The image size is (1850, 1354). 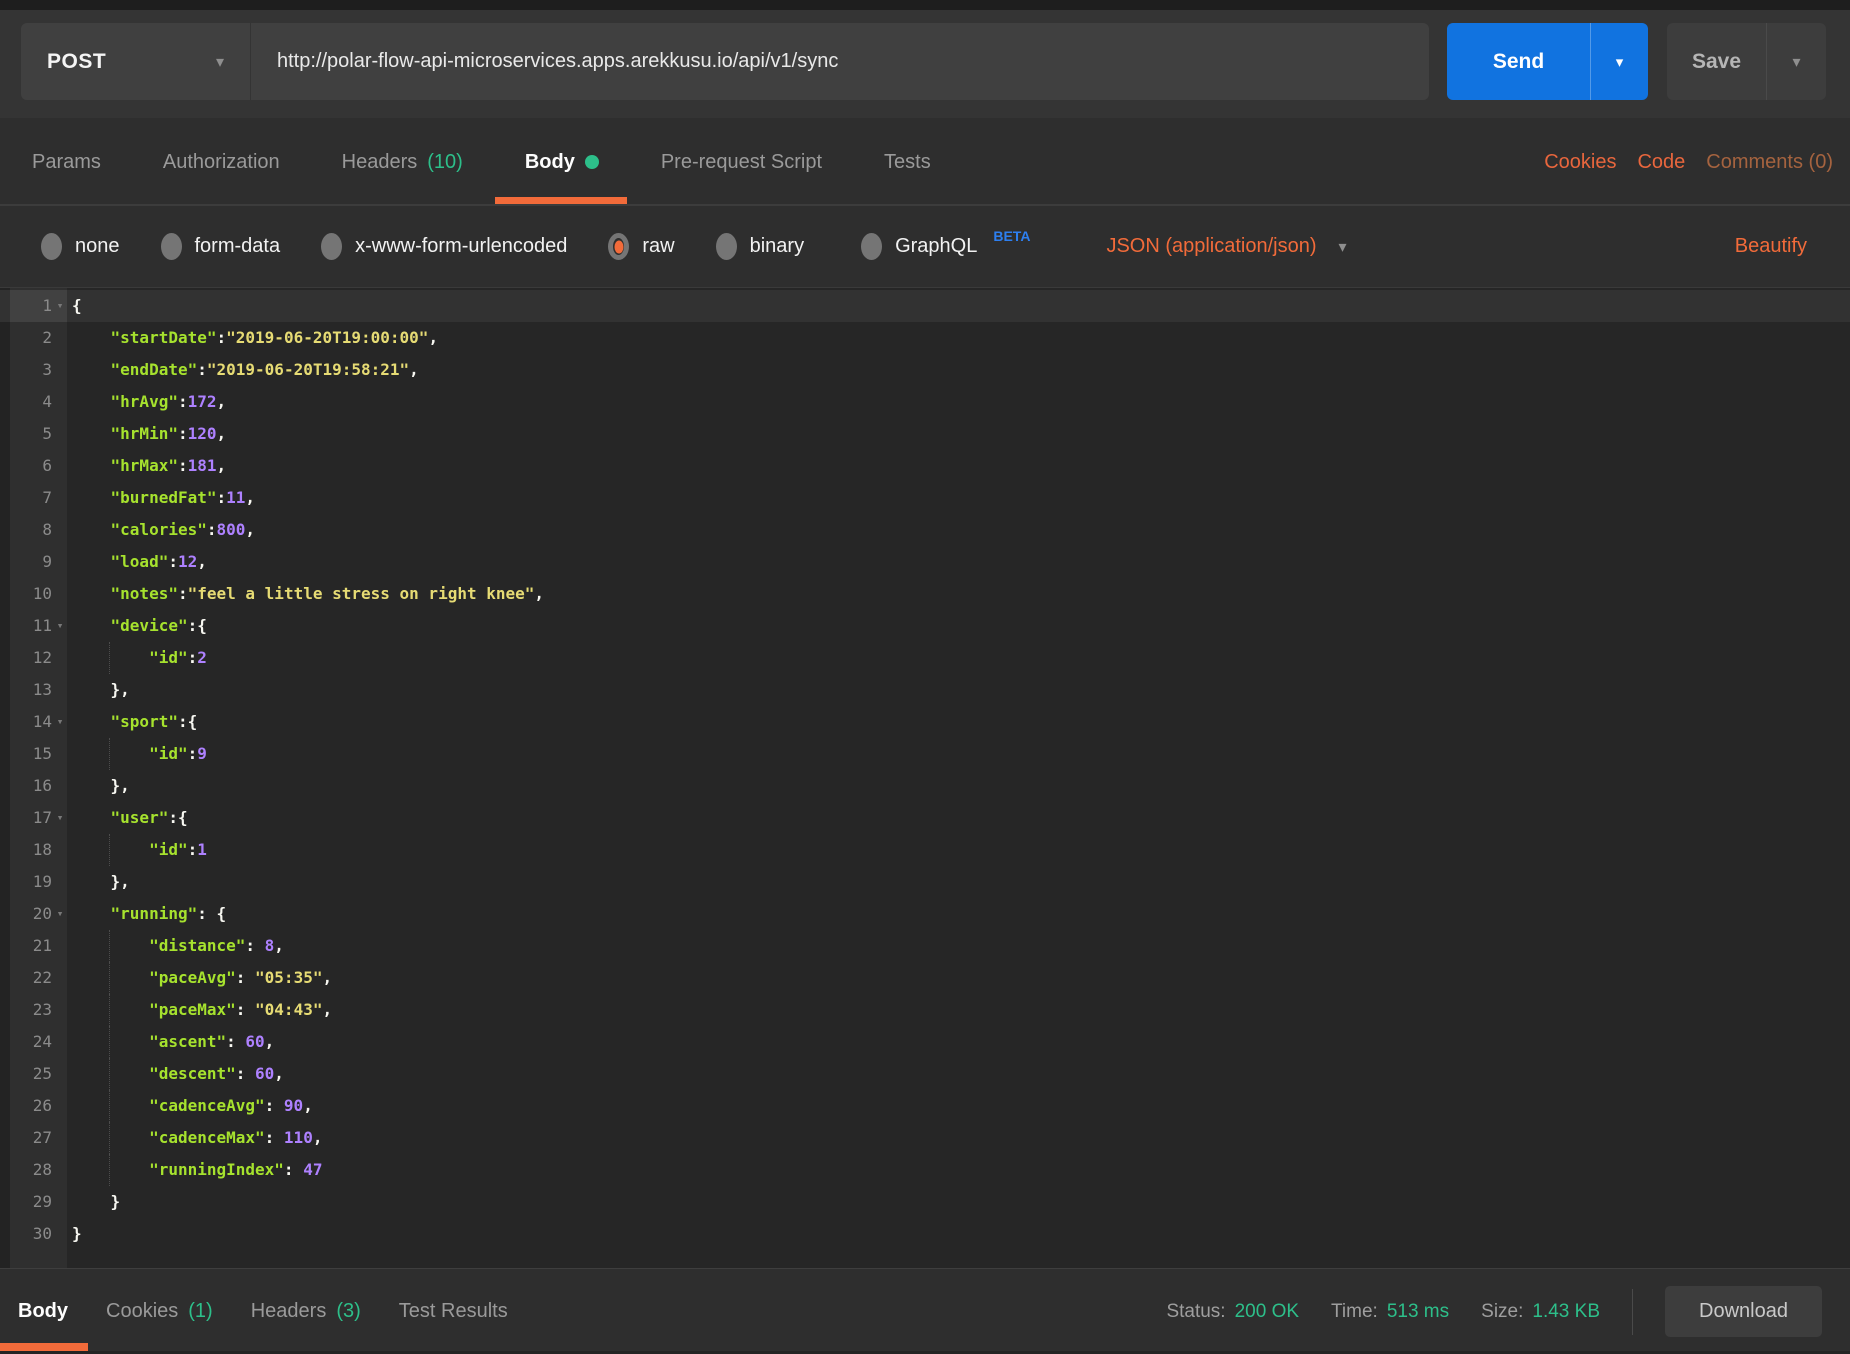 What do you see at coordinates (42, 1073) in the screenshot?
I see `line-number: 25` at bounding box center [42, 1073].